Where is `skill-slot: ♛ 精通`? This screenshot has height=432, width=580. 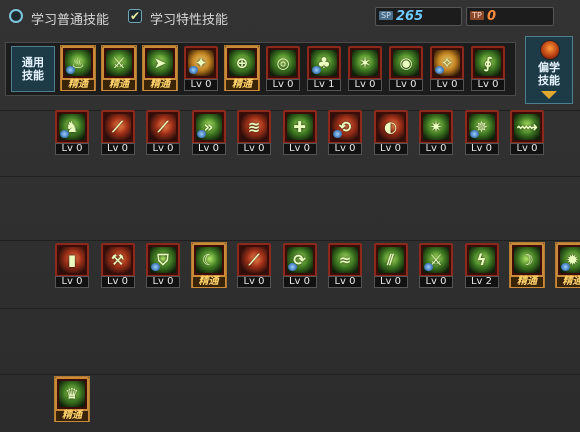 skill-slot: ♛ 精通 is located at coordinates (72, 399).